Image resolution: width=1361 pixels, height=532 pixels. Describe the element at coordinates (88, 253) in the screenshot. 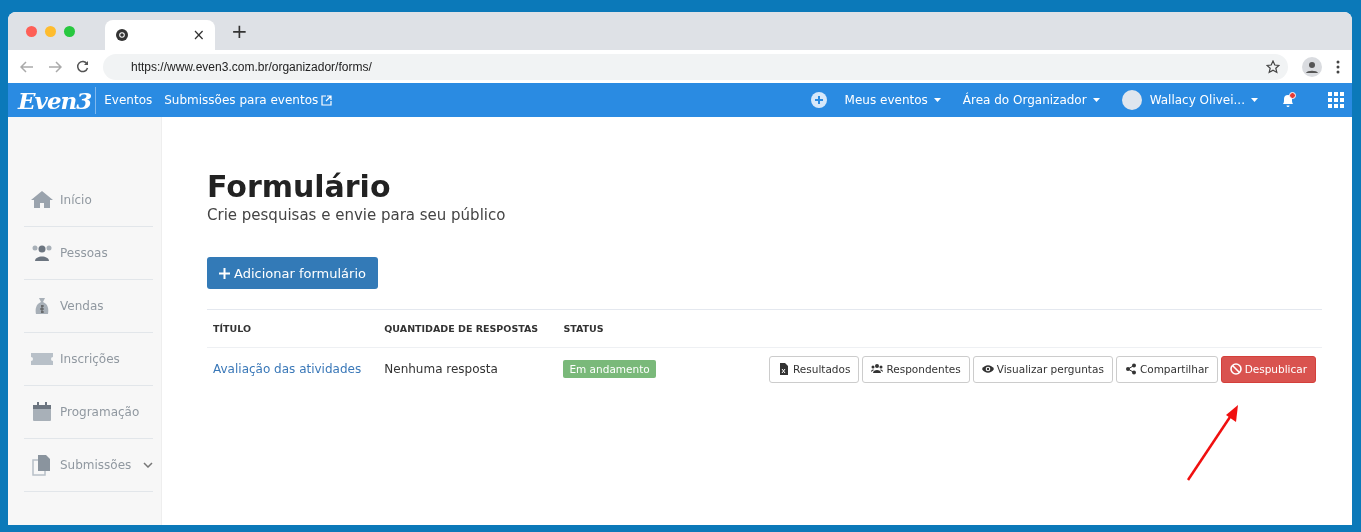

I see `sidebar-item: Pessoas` at that location.